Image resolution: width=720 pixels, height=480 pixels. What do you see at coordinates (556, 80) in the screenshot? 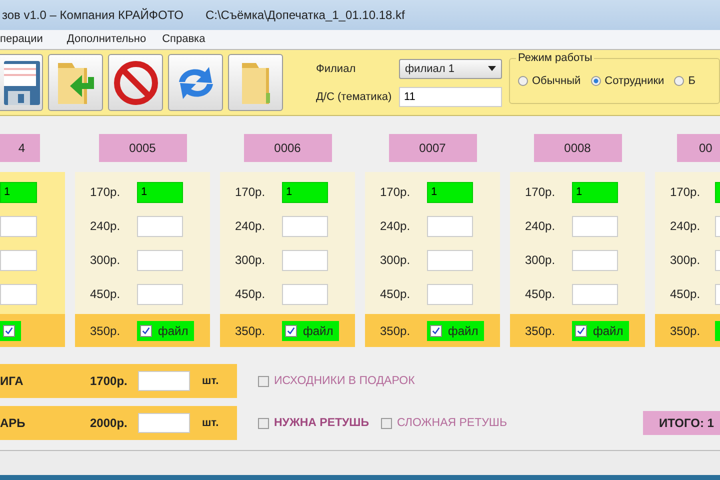
I see `radio-label: Обычный` at bounding box center [556, 80].